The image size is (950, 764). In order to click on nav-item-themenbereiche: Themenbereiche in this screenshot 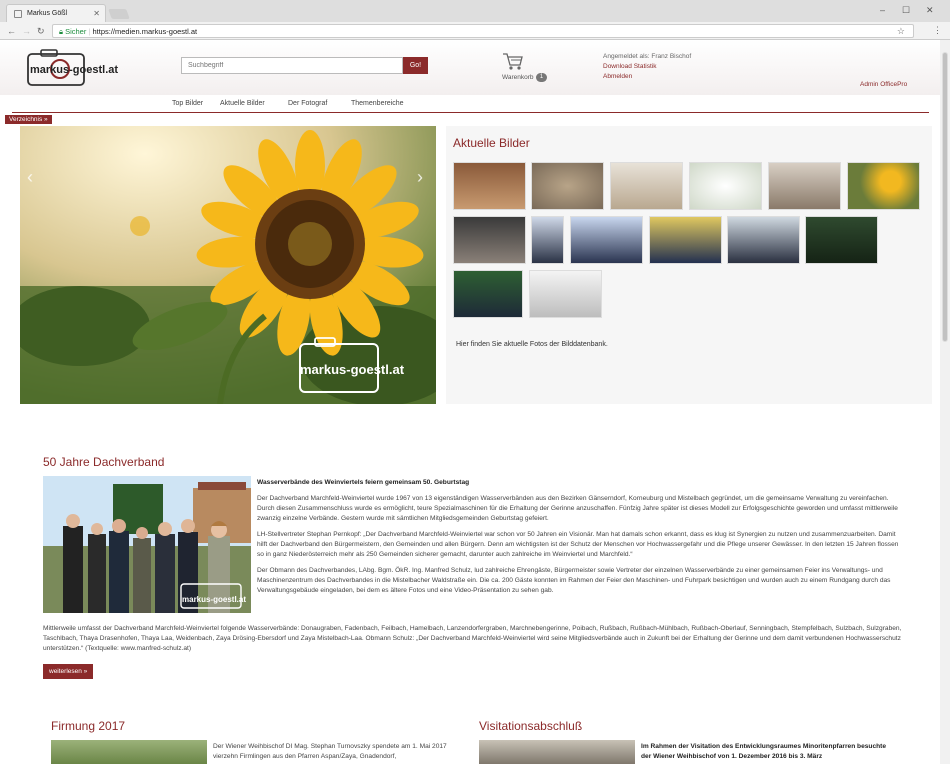, I will do `click(377, 103)`.